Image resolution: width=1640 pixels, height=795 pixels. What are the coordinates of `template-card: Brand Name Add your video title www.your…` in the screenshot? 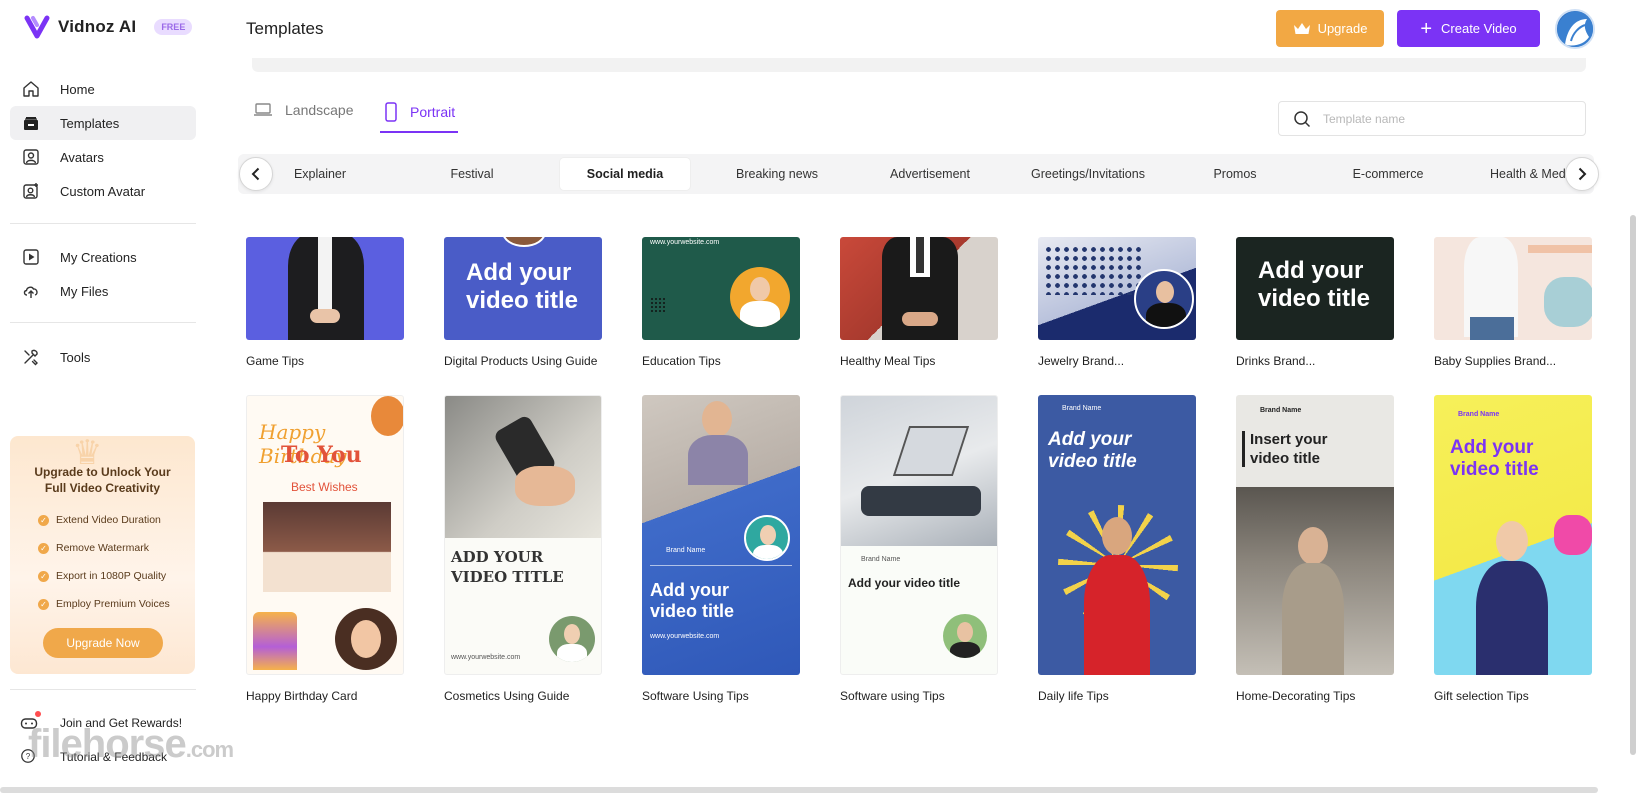 It's located at (721, 549).